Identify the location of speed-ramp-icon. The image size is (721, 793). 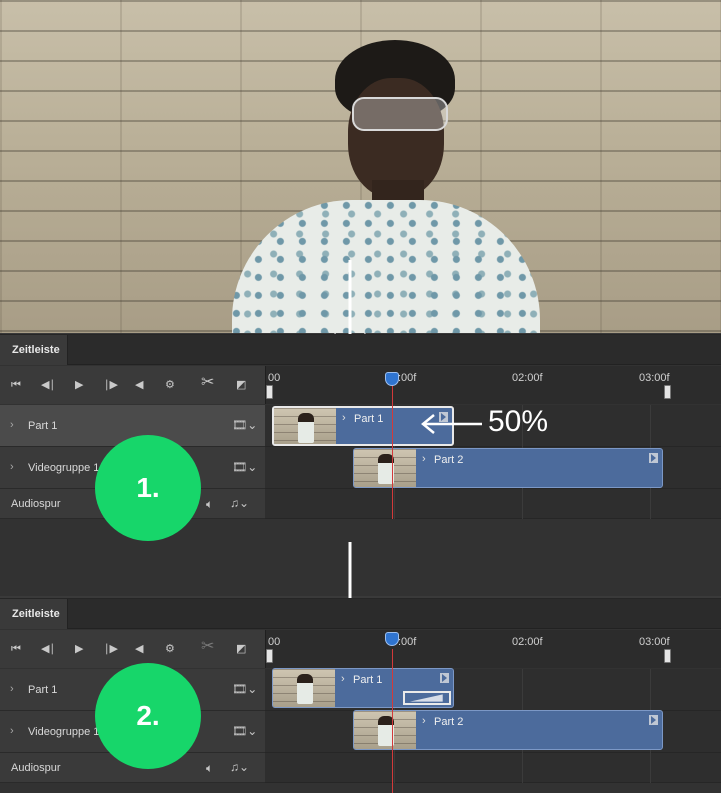
(427, 698).